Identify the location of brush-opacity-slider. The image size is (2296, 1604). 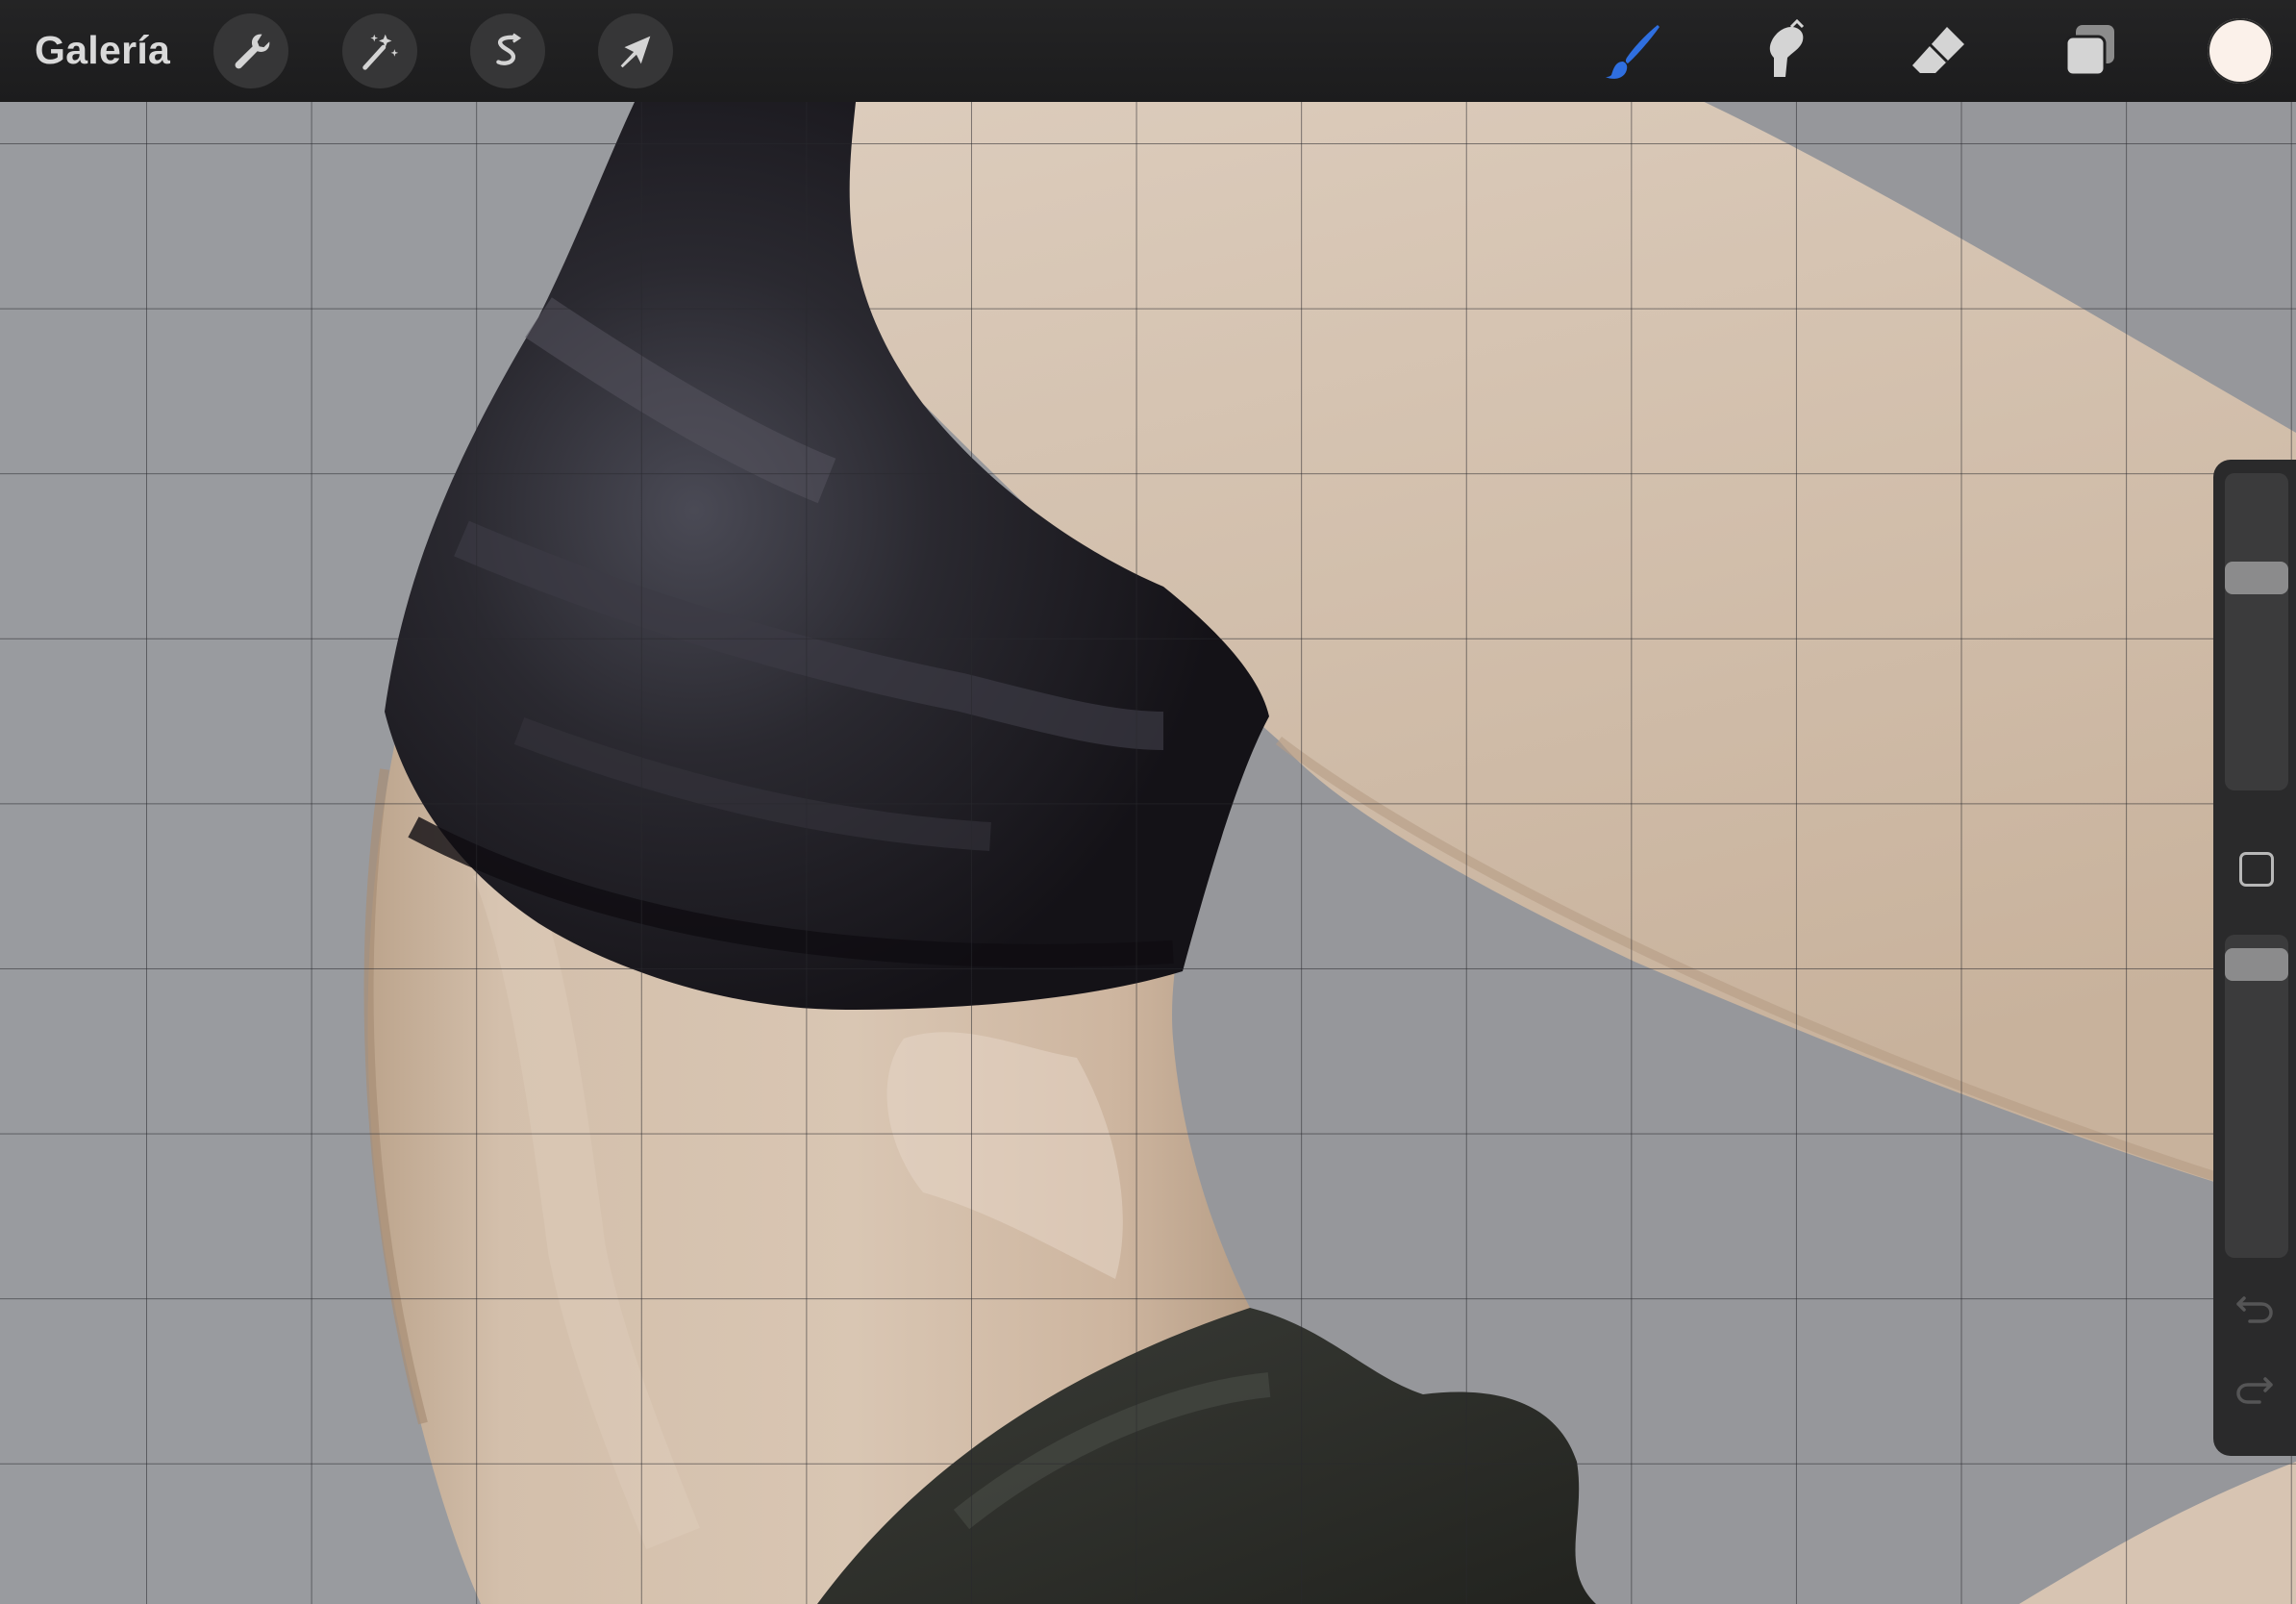
(2256, 1096).